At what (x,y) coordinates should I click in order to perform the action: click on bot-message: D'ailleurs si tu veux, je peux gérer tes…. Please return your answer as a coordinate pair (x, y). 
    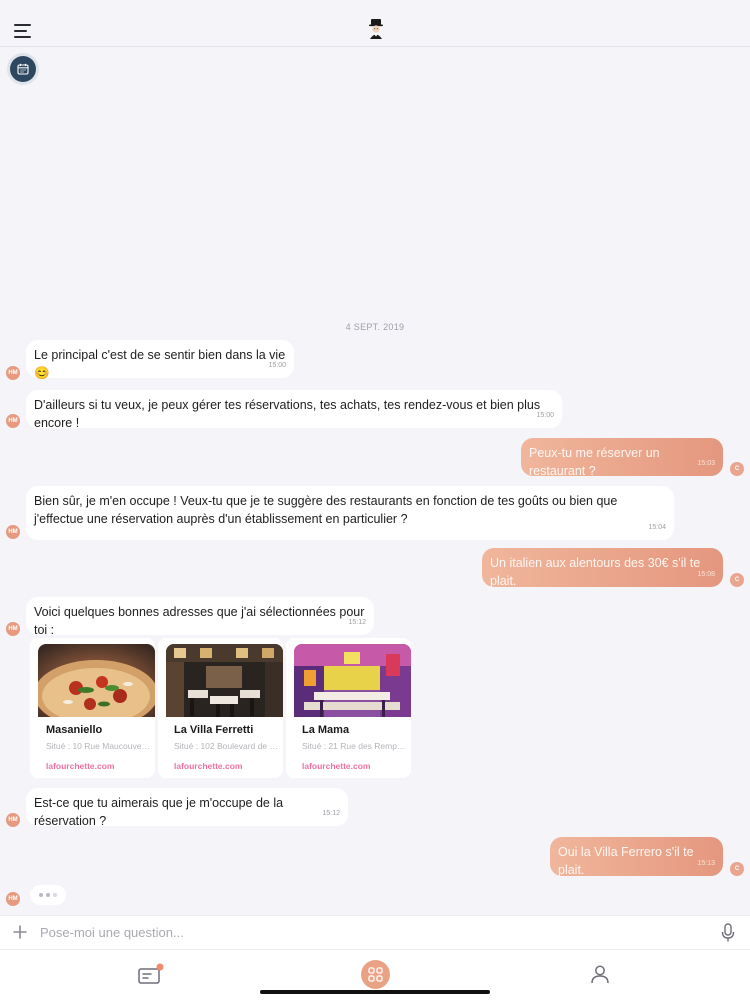
    Looking at the image, I should click on (294, 410).